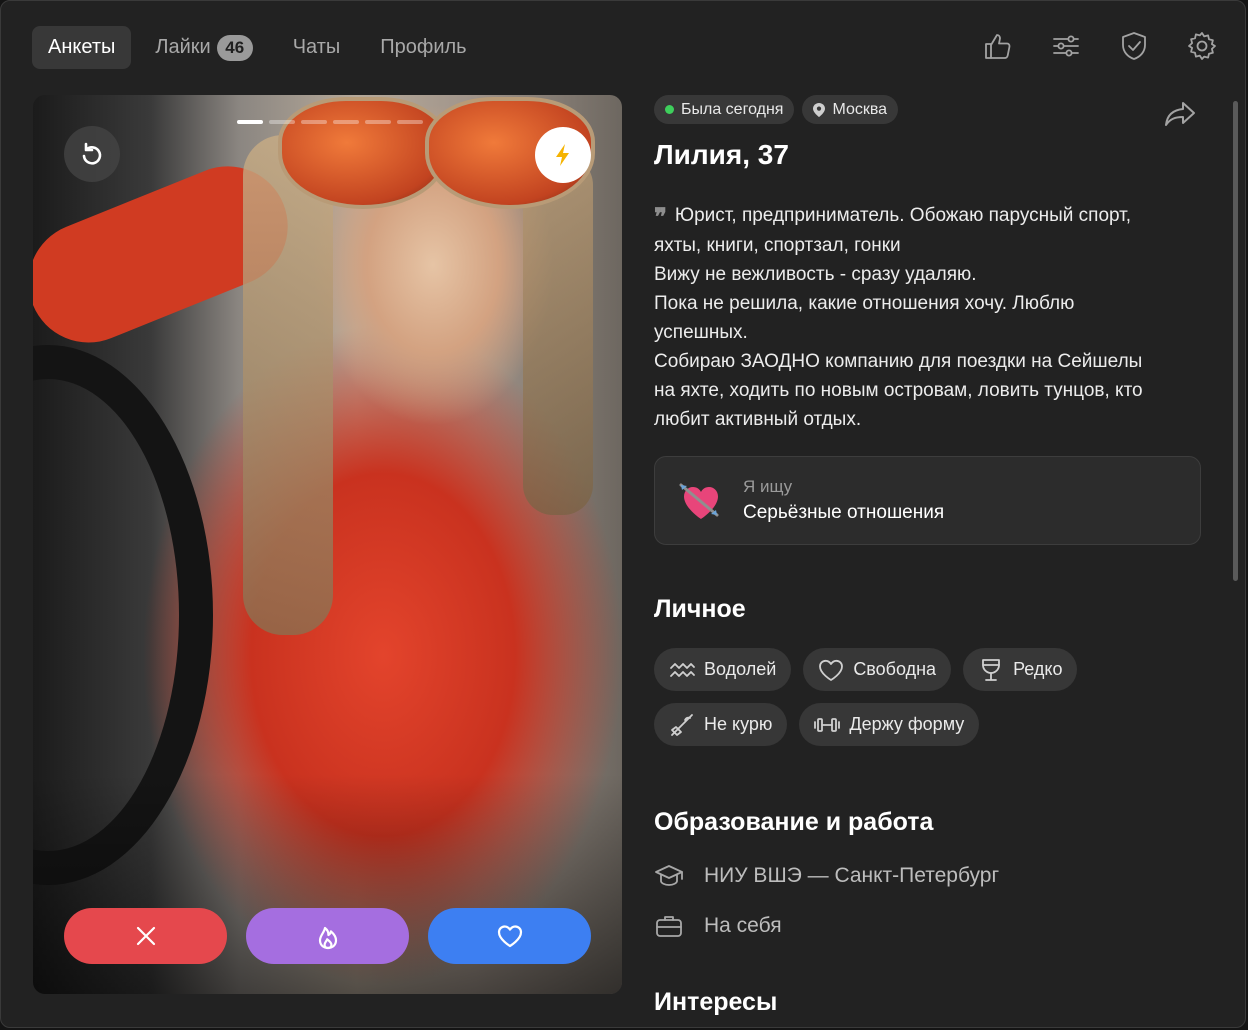 The image size is (1248, 1030). What do you see at coordinates (927, 500) in the screenshot?
I see `looking-for-card: Я ищу Серьёзные отношения` at bounding box center [927, 500].